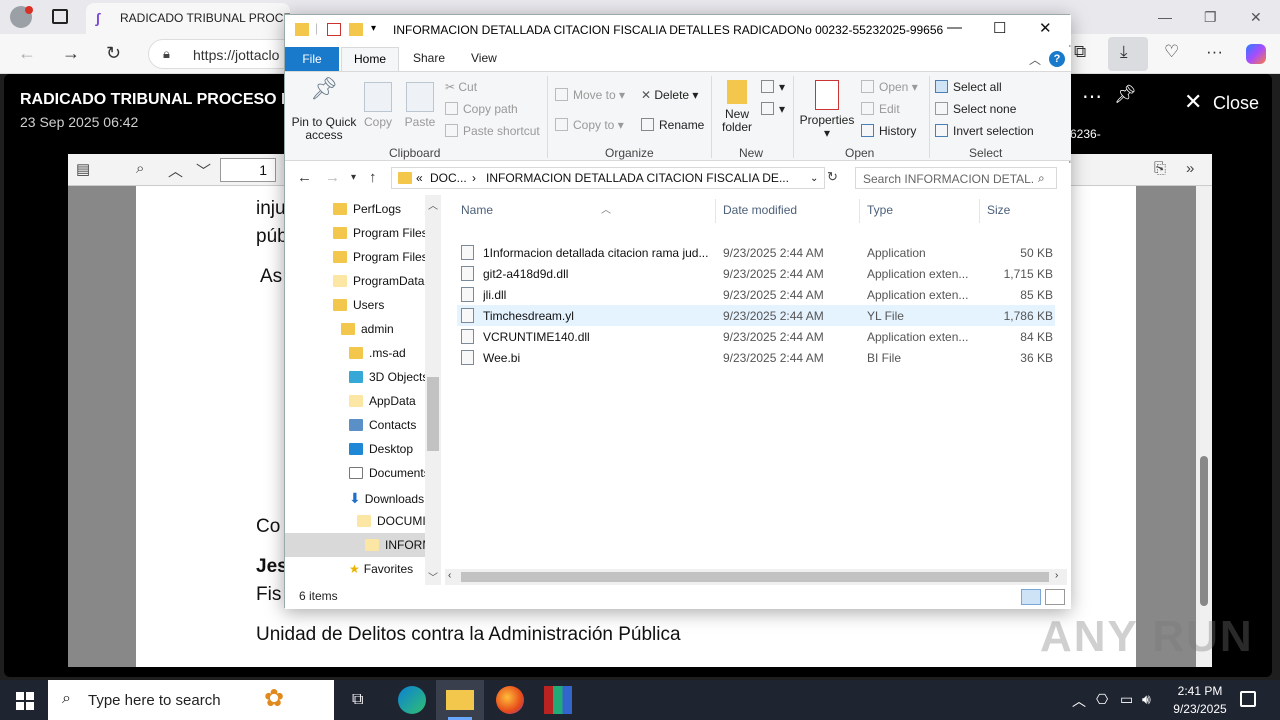  I want to click on volume-icon: 🔊︎, so click(1146, 699).